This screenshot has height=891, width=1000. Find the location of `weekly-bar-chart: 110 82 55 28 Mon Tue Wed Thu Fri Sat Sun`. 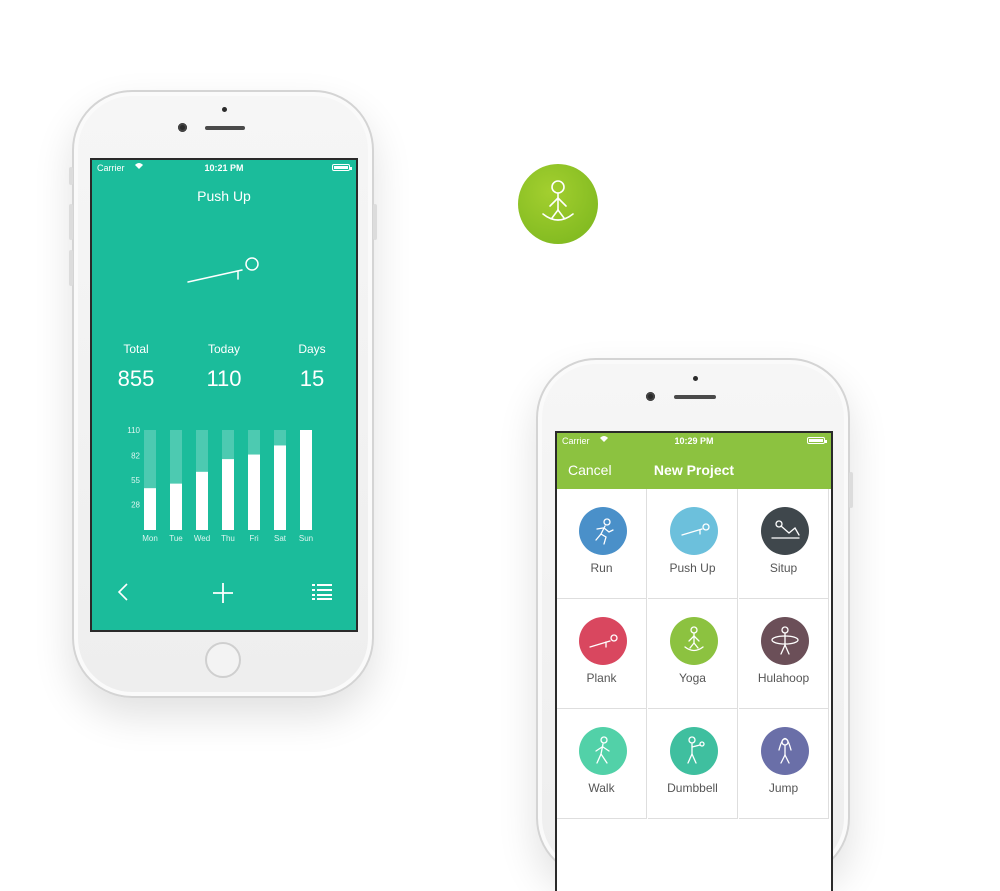

weekly-bar-chart: 110 82 55 28 Mon Tue Wed Thu Fri Sat Sun is located at coordinates (220, 484).